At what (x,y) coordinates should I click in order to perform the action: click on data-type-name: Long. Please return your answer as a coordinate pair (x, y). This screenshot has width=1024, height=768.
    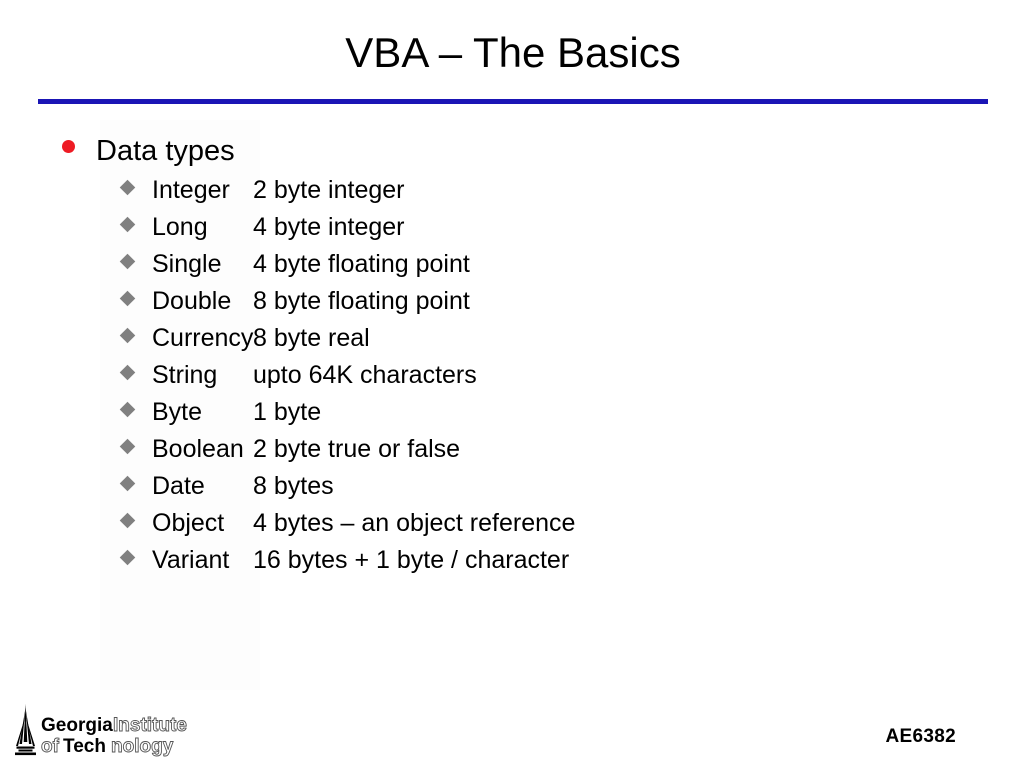
    Looking at the image, I should click on (180, 227).